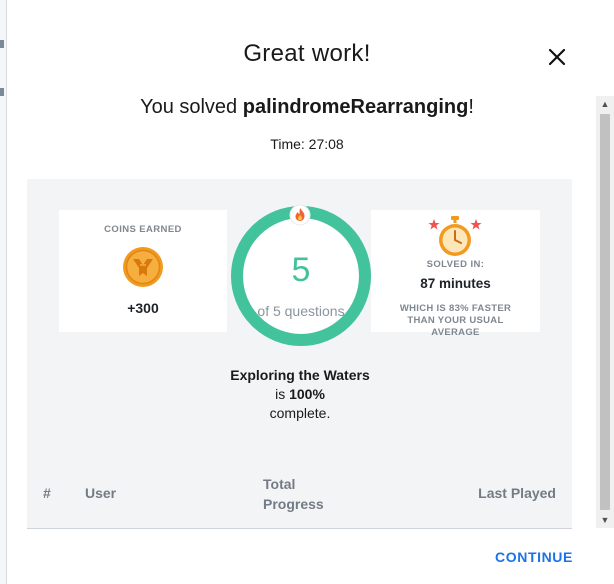 Image resolution: width=614 pixels, height=584 pixels. Describe the element at coordinates (307, 53) in the screenshot. I see `modal-title: Great work!` at that location.